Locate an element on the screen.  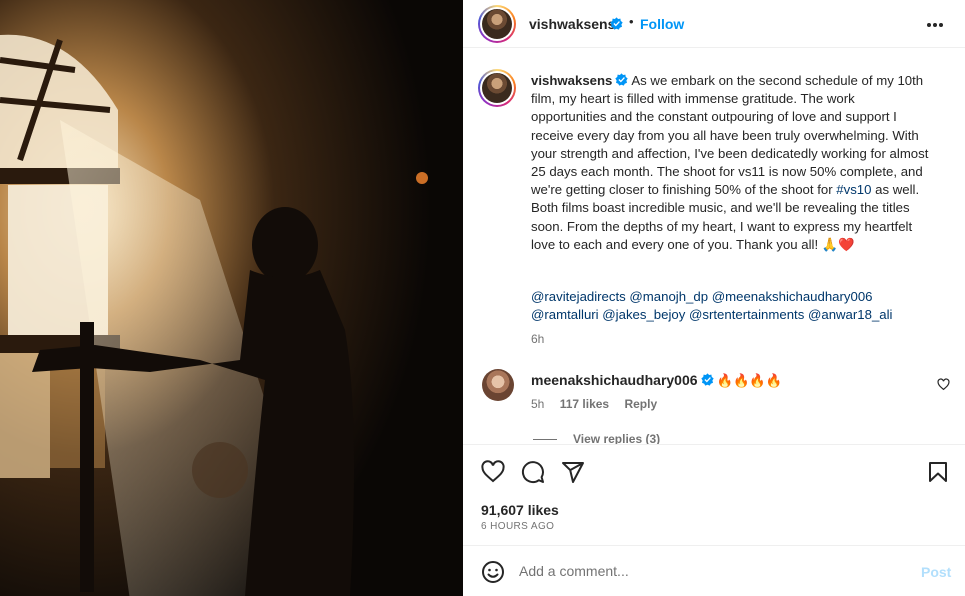
comment-input is located at coordinates (709, 571).